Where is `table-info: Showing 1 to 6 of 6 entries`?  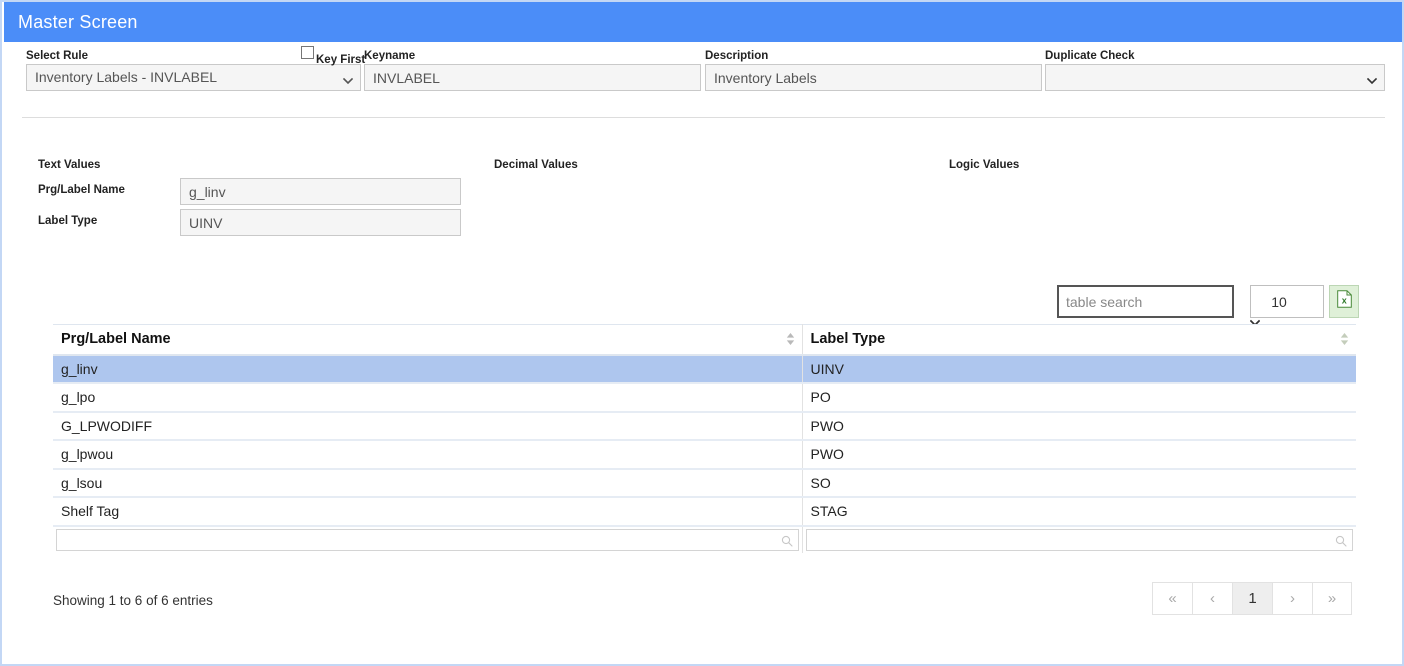
table-info: Showing 1 to 6 of 6 entries is located at coordinates (133, 600).